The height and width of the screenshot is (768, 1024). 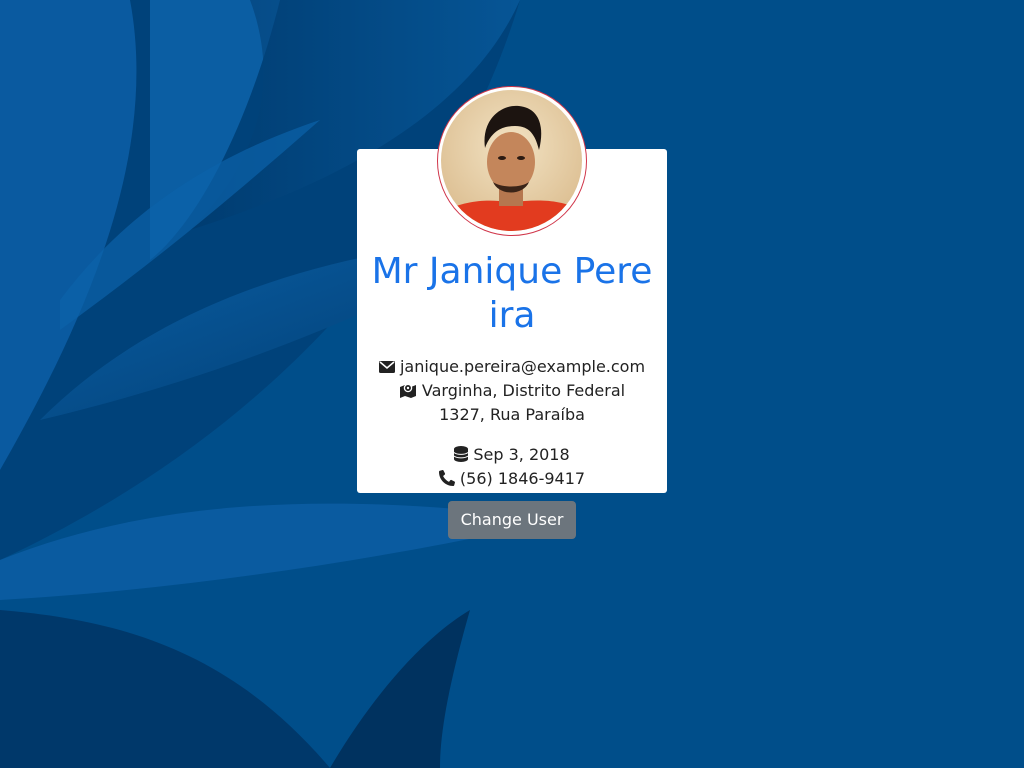 I want to click on user-name: Mr Janique Pereira, so click(x=512, y=293).